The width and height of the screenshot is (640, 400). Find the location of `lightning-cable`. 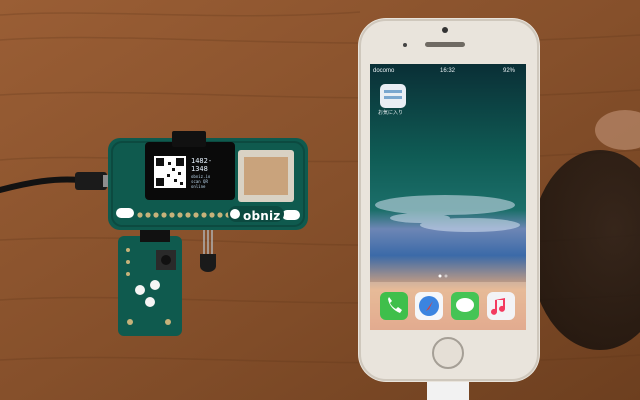

lightning-cable is located at coordinates (448, 391).